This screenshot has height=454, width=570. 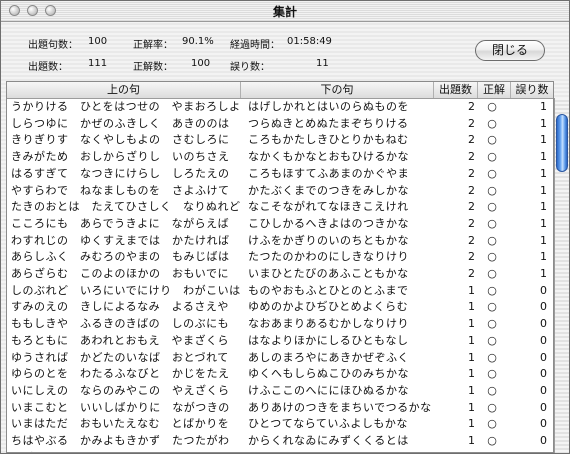 I want to click on elapsed-label: 経過時間：, so click(x=255, y=45).